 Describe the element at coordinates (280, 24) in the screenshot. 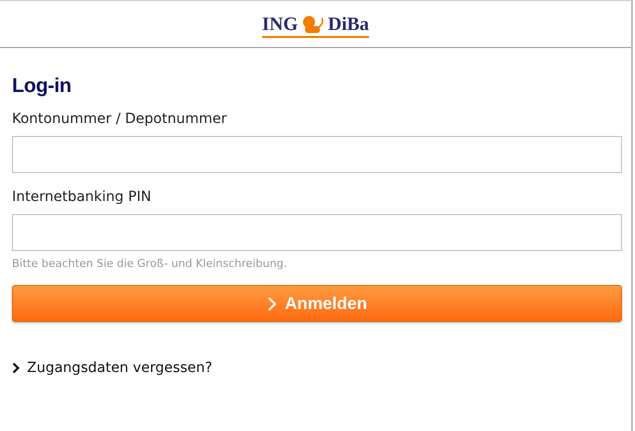

I see `logo-text: ING` at that location.